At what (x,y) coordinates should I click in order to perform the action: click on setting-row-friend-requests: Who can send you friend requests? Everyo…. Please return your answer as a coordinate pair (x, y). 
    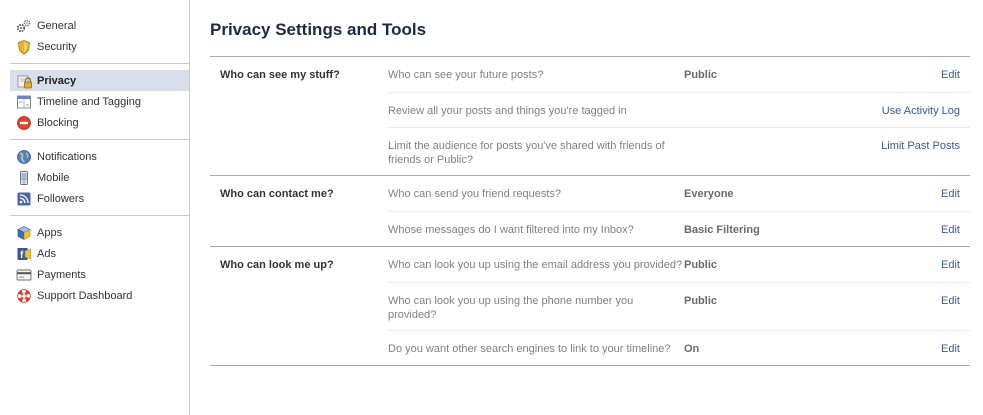
    Looking at the image, I should click on (679, 193).